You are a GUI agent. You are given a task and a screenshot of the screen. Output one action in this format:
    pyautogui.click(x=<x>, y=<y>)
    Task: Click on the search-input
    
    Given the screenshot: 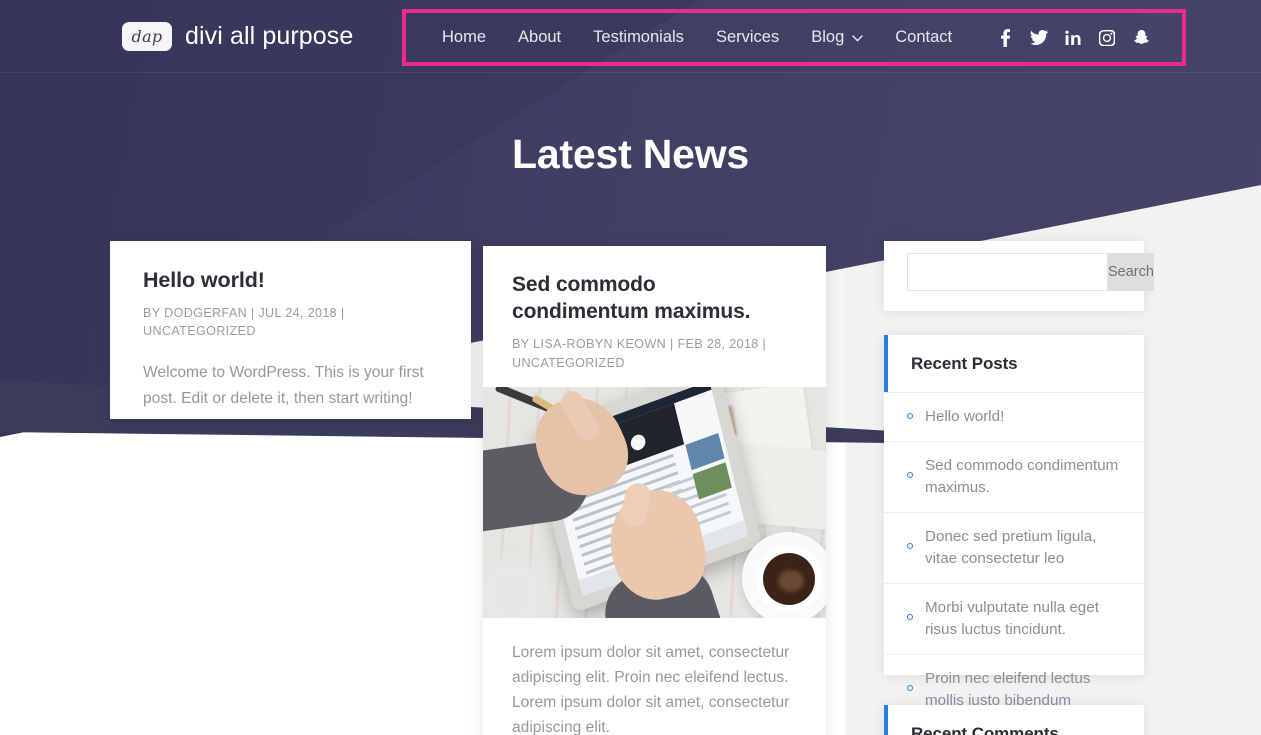 What is the action you would take?
    pyautogui.click(x=1007, y=272)
    